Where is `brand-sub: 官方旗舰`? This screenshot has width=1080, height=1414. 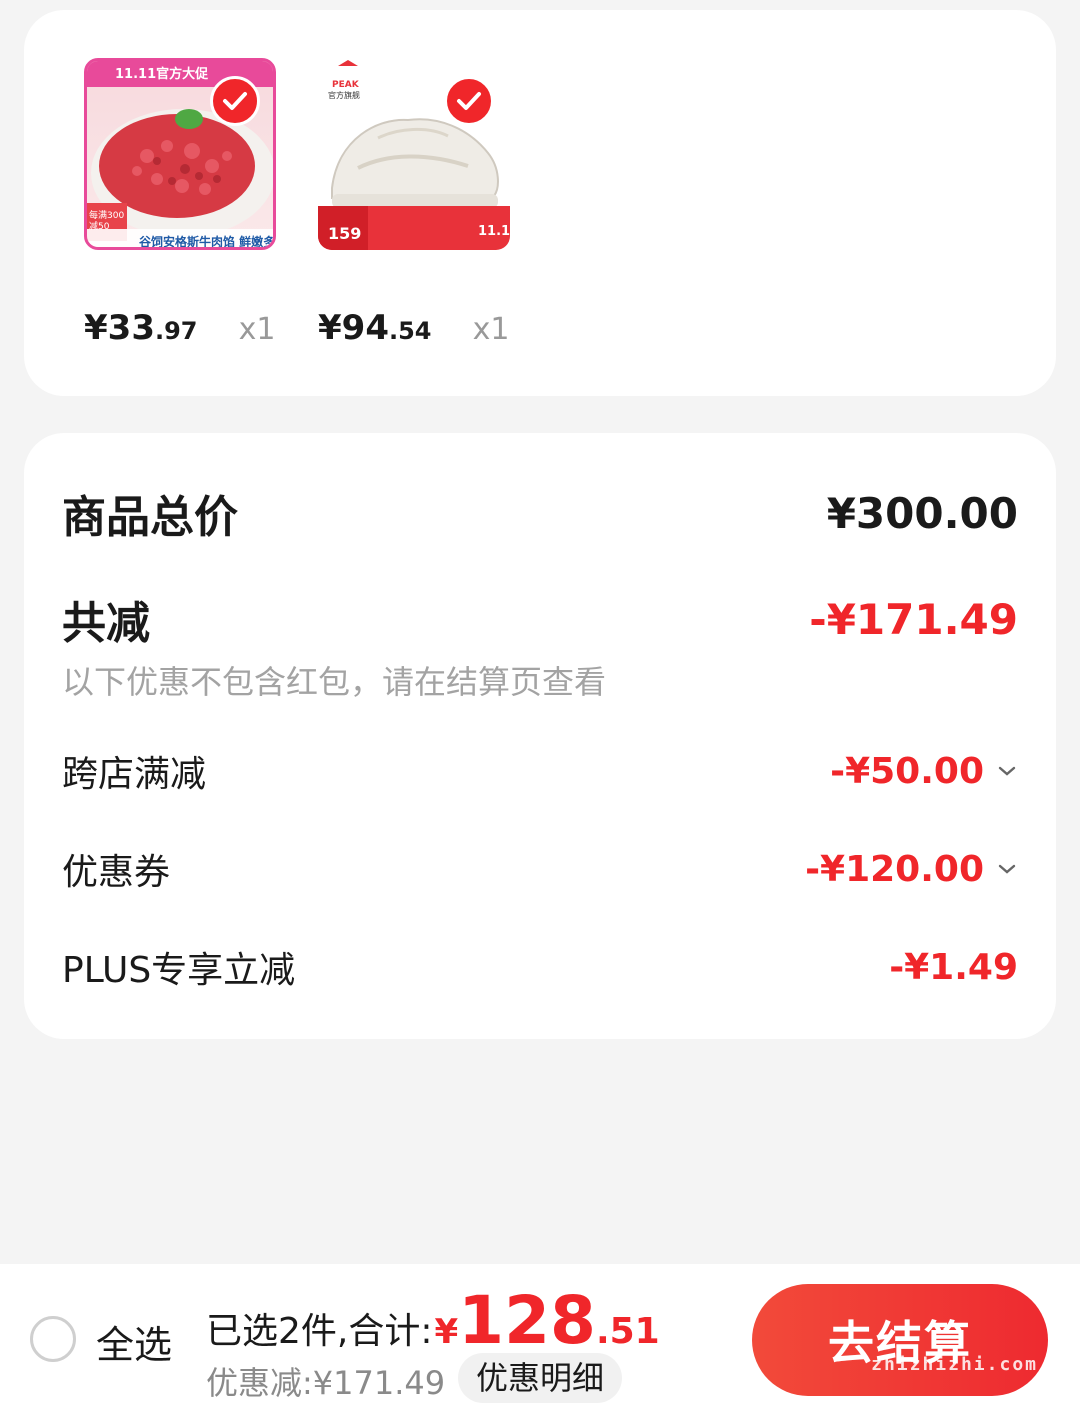
brand-sub: 官方旗舰 is located at coordinates (344, 95).